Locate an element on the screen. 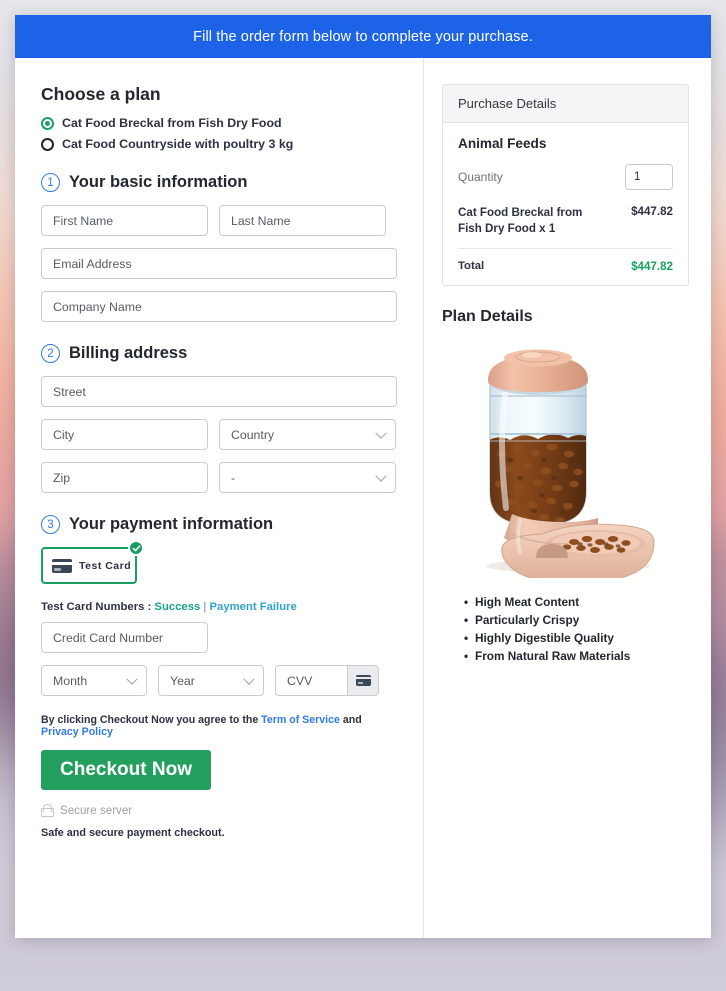 Image resolution: width=726 pixels, height=991 pixels. step-1-number: 1 is located at coordinates (50, 182).